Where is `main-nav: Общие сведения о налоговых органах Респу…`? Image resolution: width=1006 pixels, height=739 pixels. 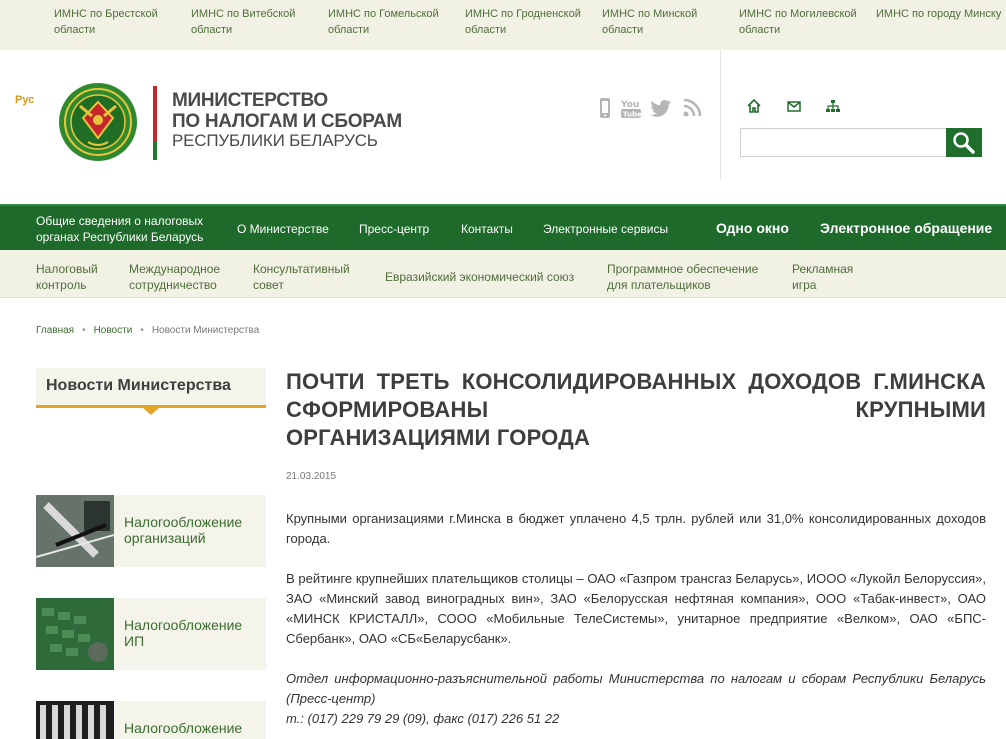 main-nav: Общие сведения о налоговых органах Респу… is located at coordinates (503, 227).